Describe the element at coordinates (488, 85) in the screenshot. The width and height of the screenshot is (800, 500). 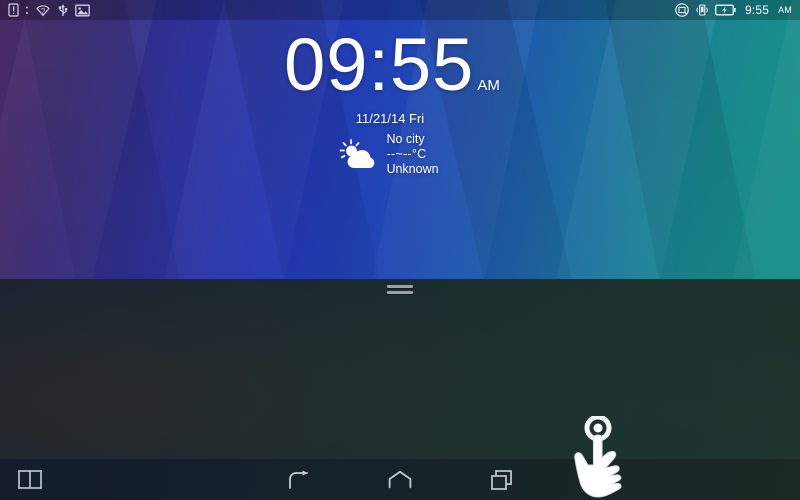
I see `clock-ampm: AM` at that location.